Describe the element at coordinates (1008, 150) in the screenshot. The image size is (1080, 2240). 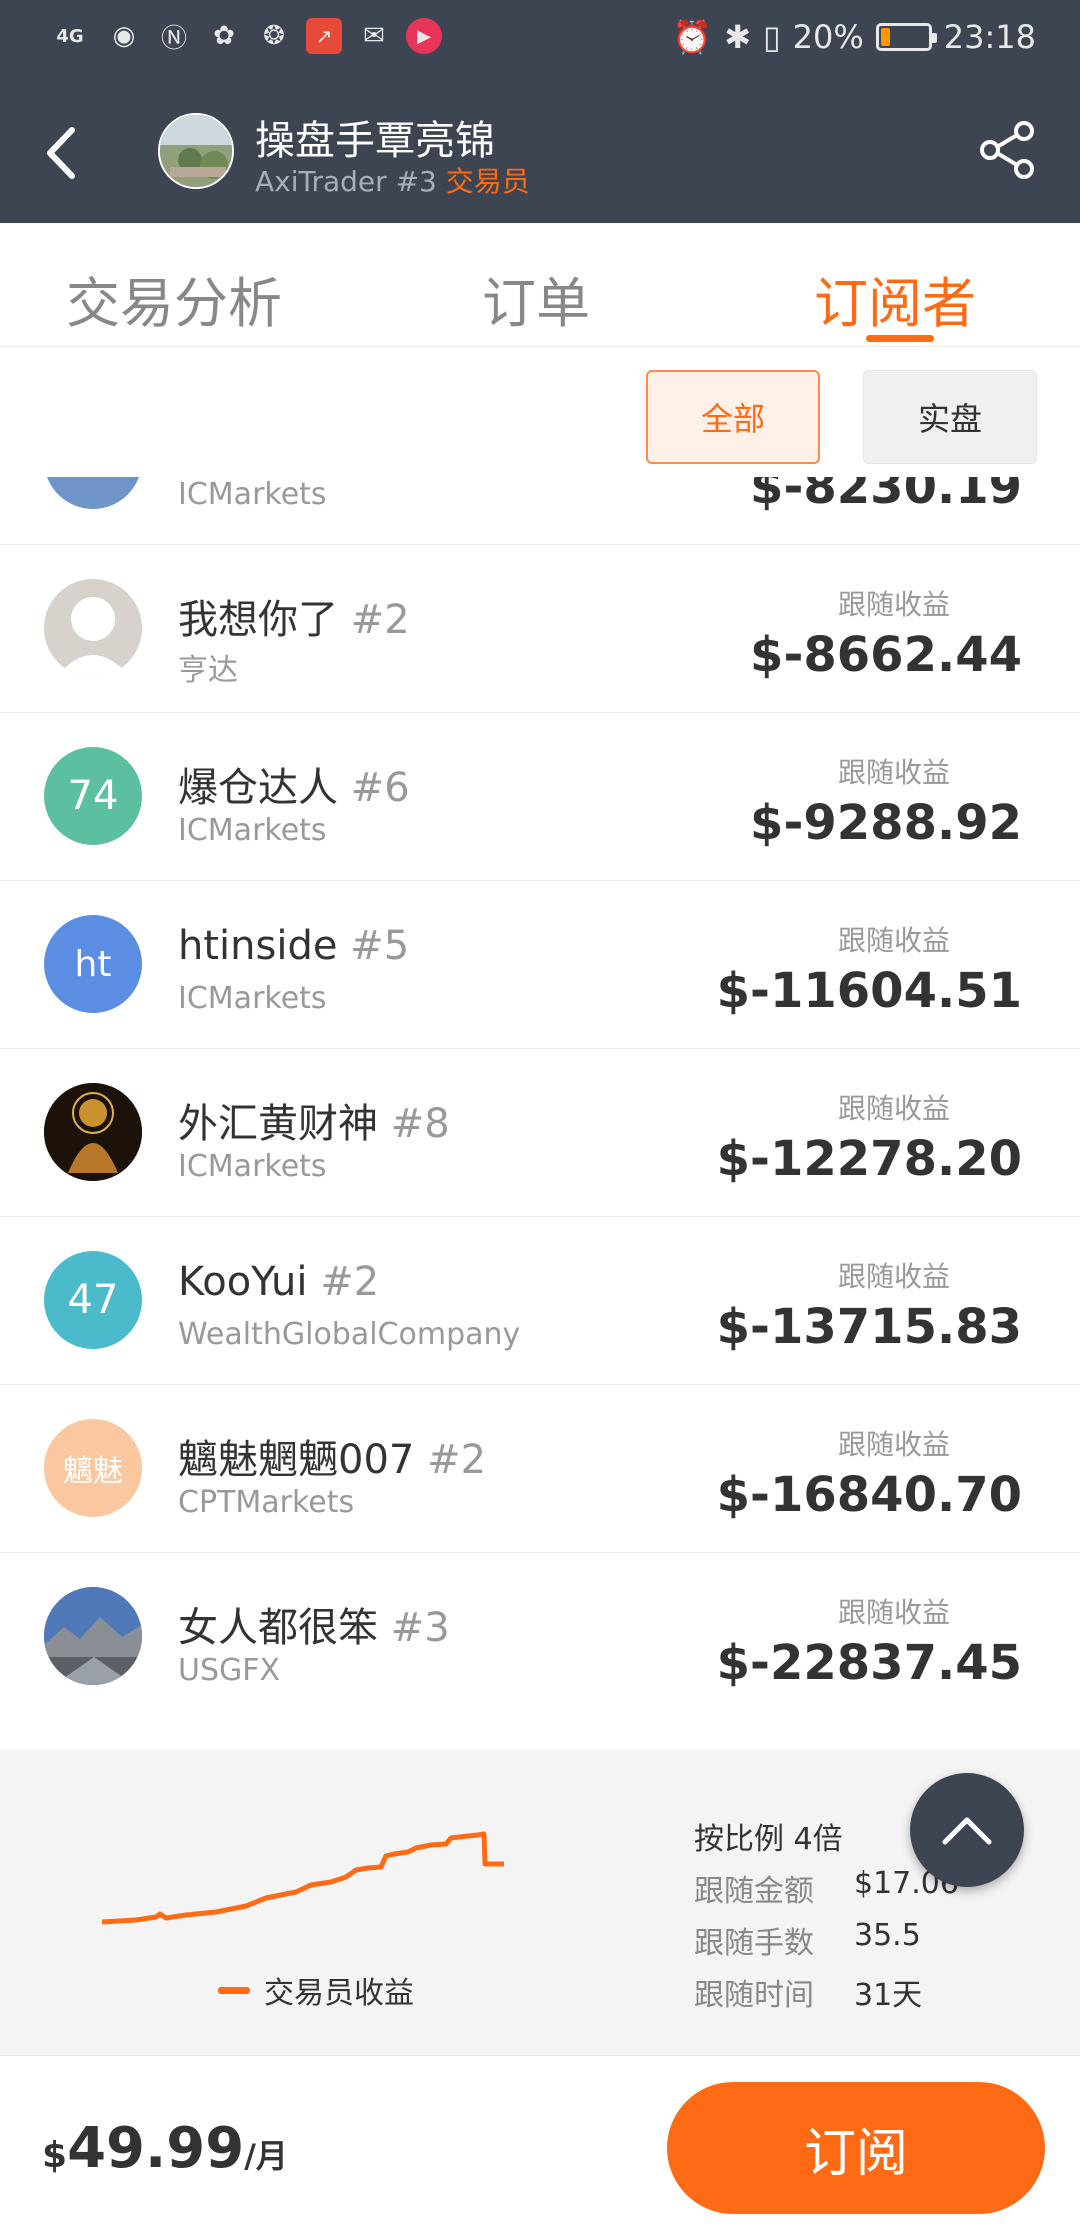
I see `share-icon` at that location.